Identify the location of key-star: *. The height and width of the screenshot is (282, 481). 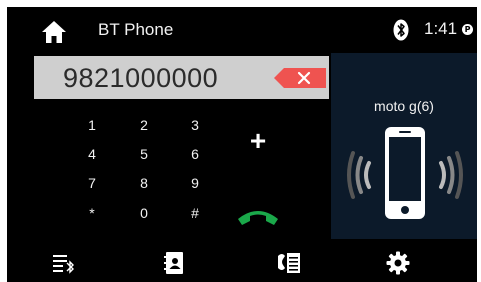
(92, 213).